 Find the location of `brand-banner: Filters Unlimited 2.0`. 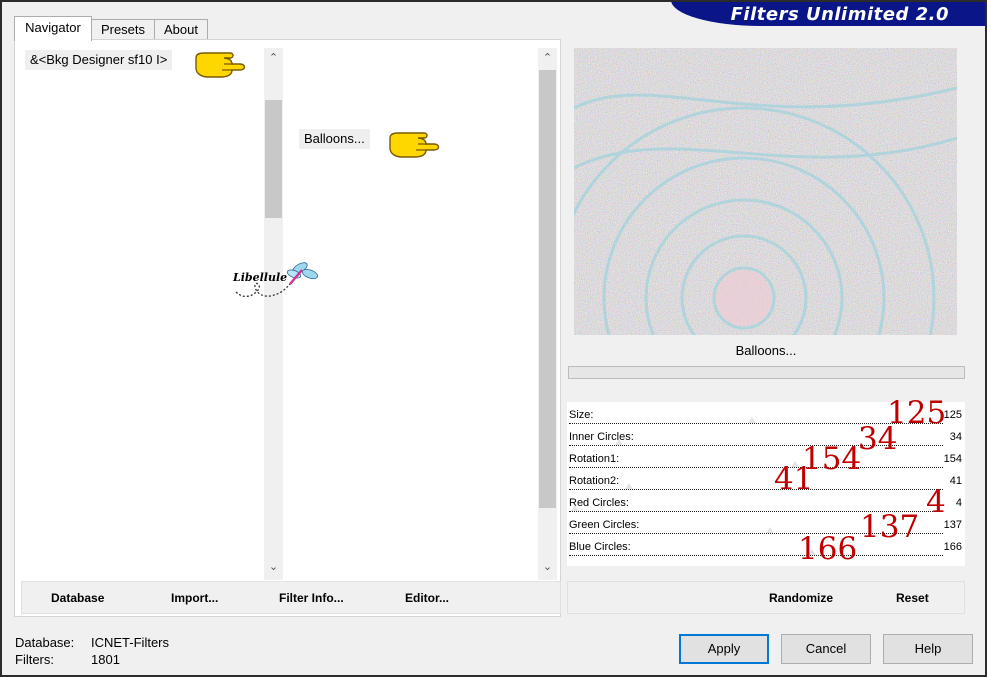

brand-banner: Filters Unlimited 2.0 is located at coordinates (828, 14).